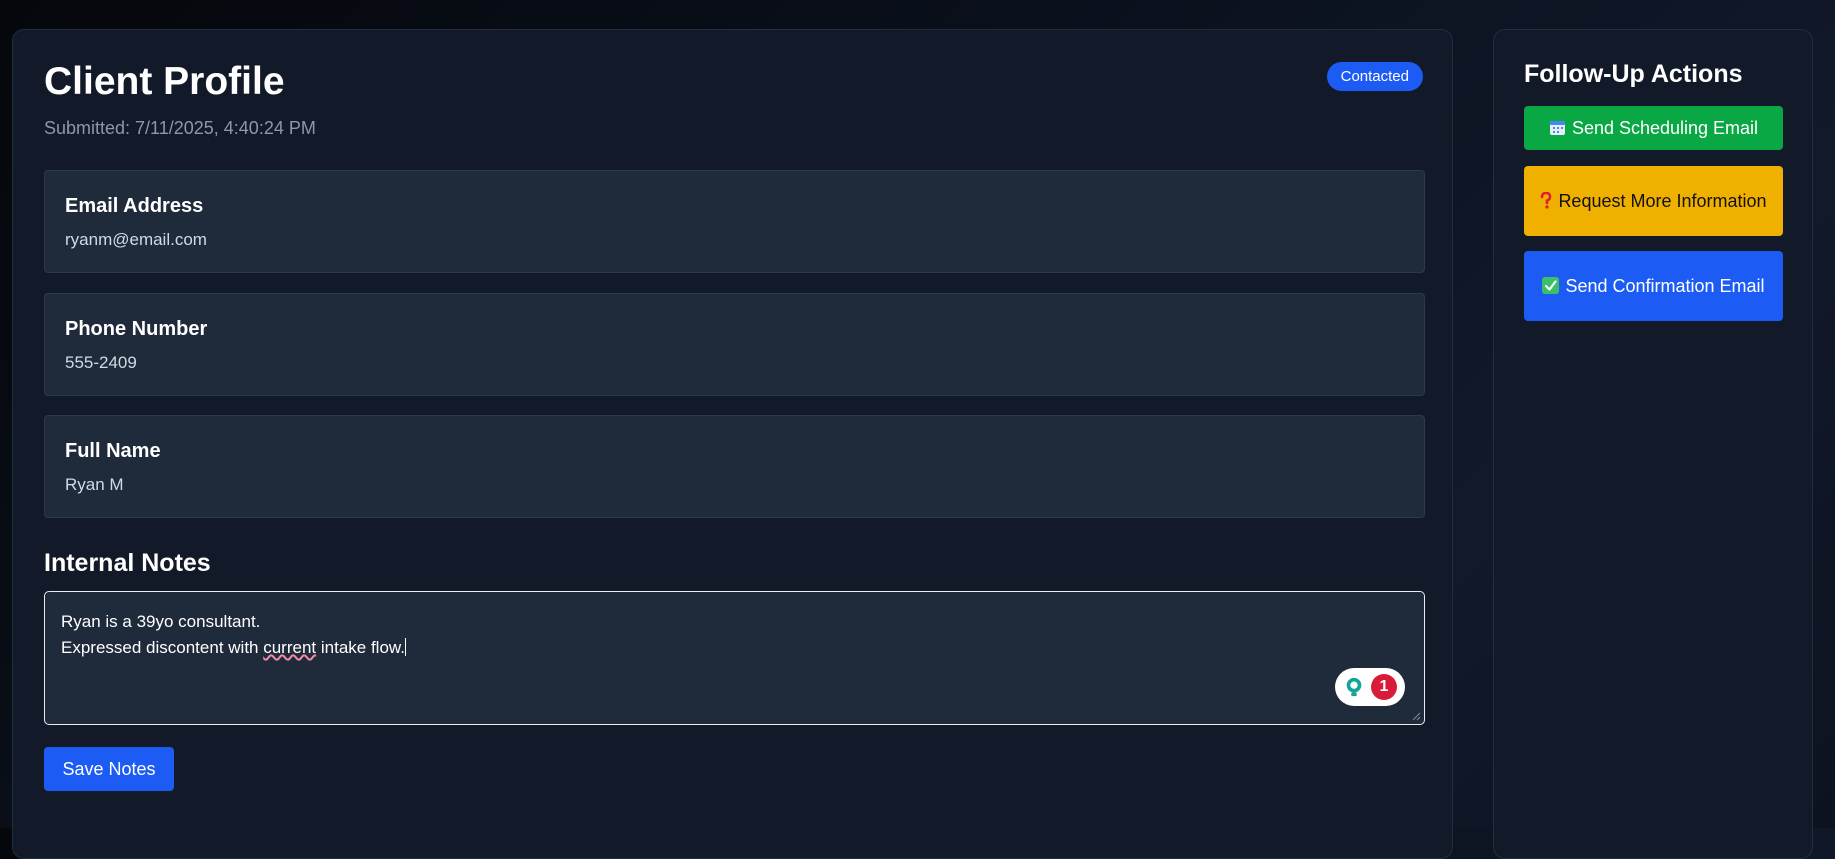 Image resolution: width=1835 pixels, height=859 pixels. What do you see at coordinates (1416, 716) in the screenshot?
I see `resize-handle-icon` at bounding box center [1416, 716].